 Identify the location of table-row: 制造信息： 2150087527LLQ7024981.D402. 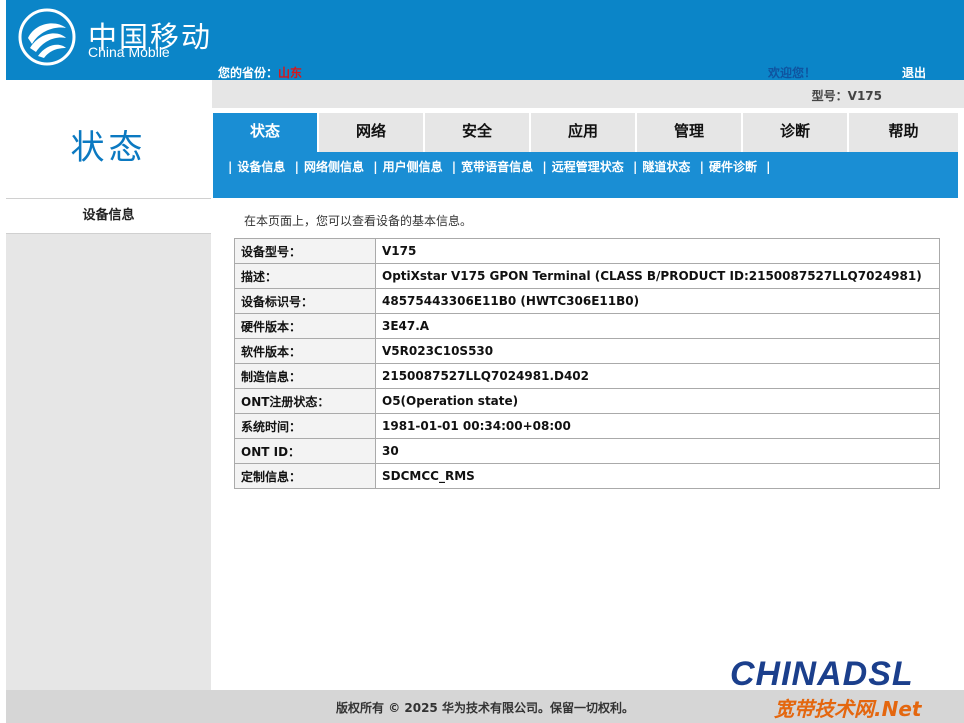
(587, 376).